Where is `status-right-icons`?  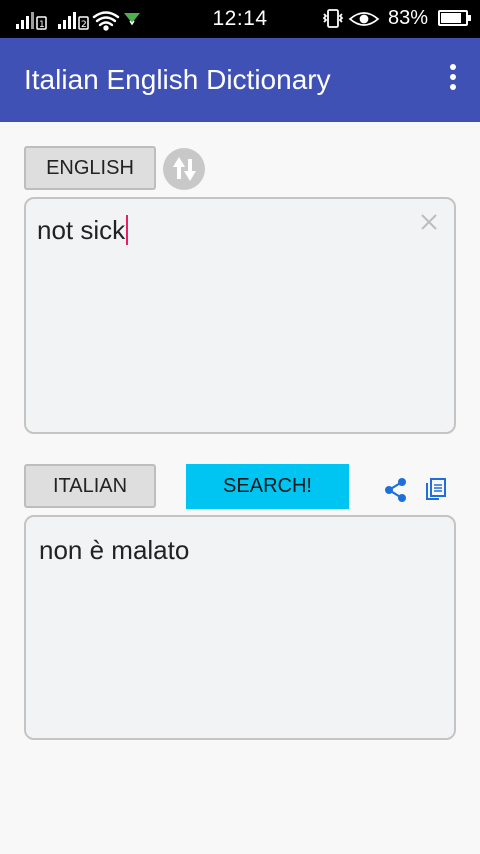 status-right-icons is located at coordinates (353, 21).